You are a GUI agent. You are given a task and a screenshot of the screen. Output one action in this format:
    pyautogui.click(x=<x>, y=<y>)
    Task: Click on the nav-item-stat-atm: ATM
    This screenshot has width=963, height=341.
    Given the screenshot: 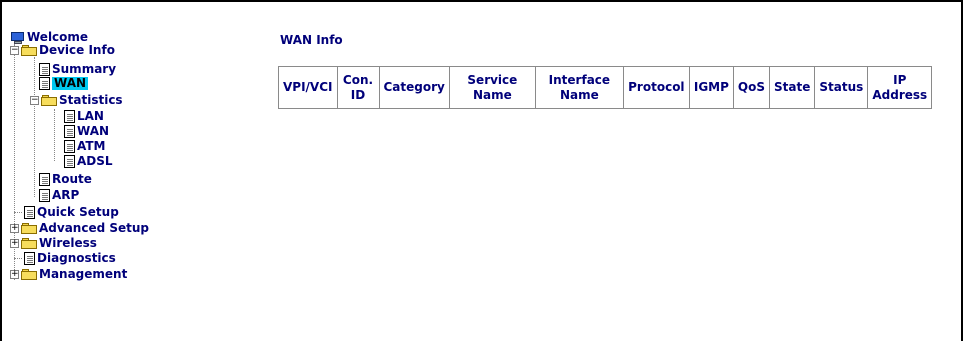 What is the action you would take?
    pyautogui.click(x=84, y=146)
    